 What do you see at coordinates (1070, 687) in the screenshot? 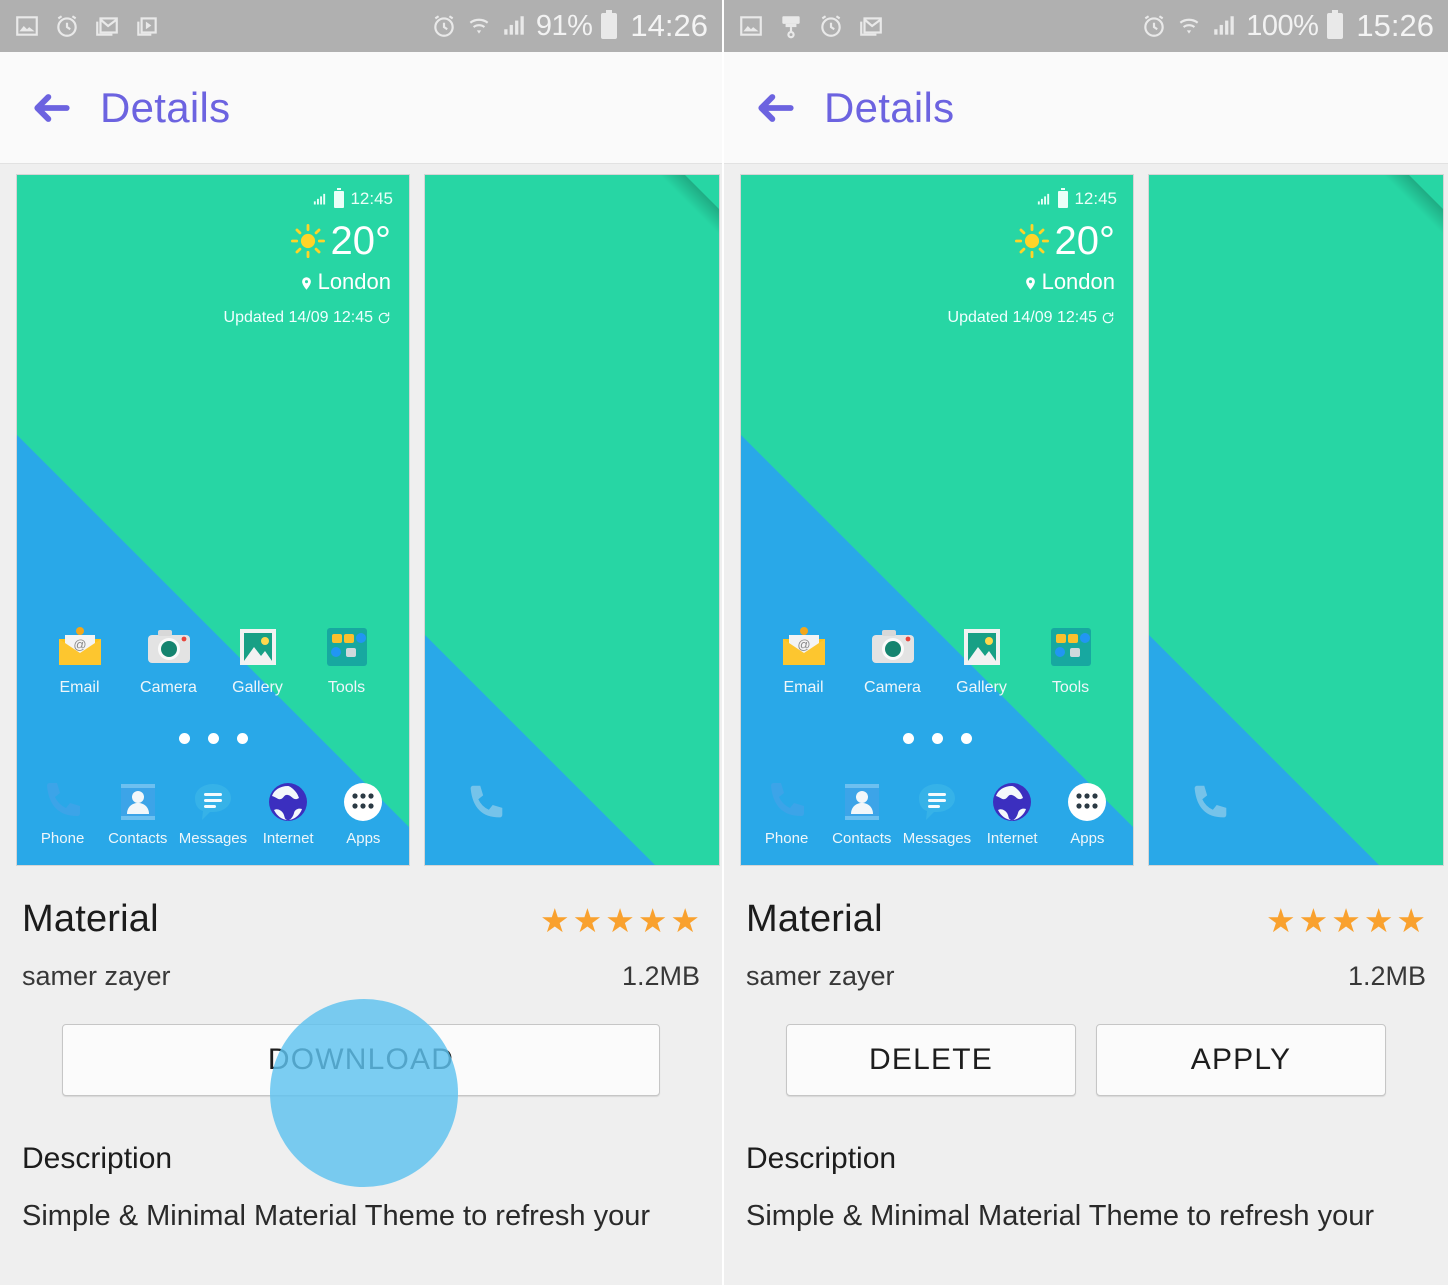
I see `app-label: Tools` at bounding box center [1070, 687].